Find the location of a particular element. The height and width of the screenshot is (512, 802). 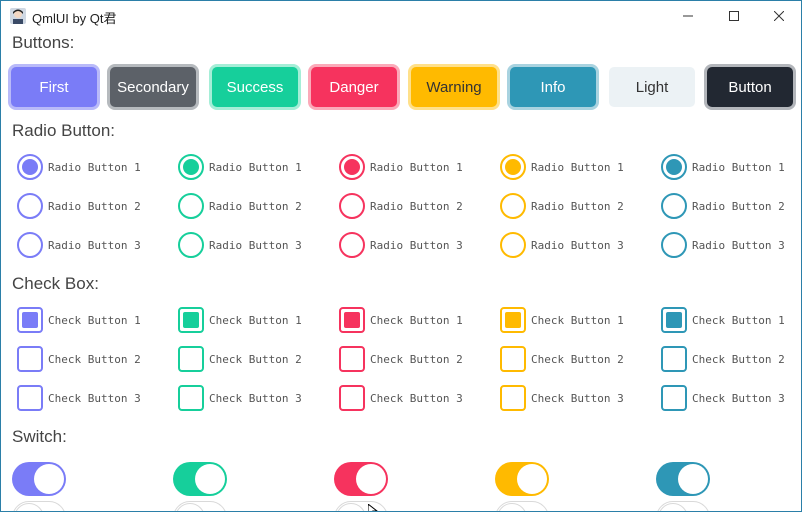

button-info: Info is located at coordinates (553, 87).